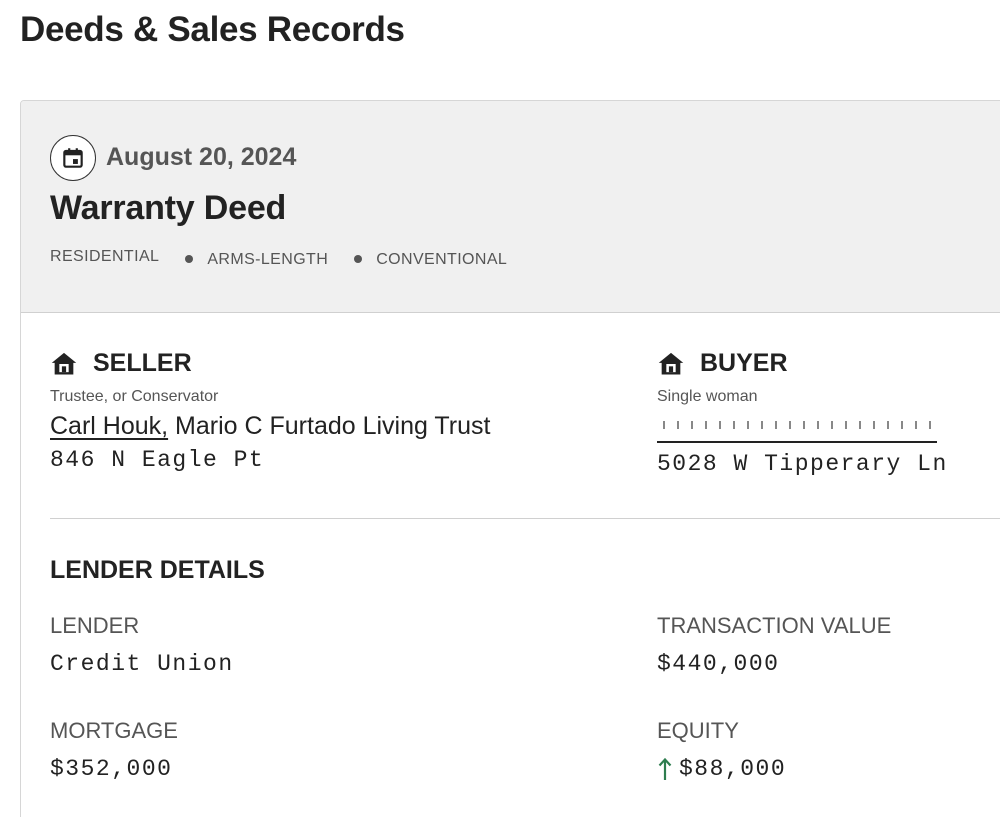 The width and height of the screenshot is (1000, 817). I want to click on buyer-label: BUYER, so click(744, 363).